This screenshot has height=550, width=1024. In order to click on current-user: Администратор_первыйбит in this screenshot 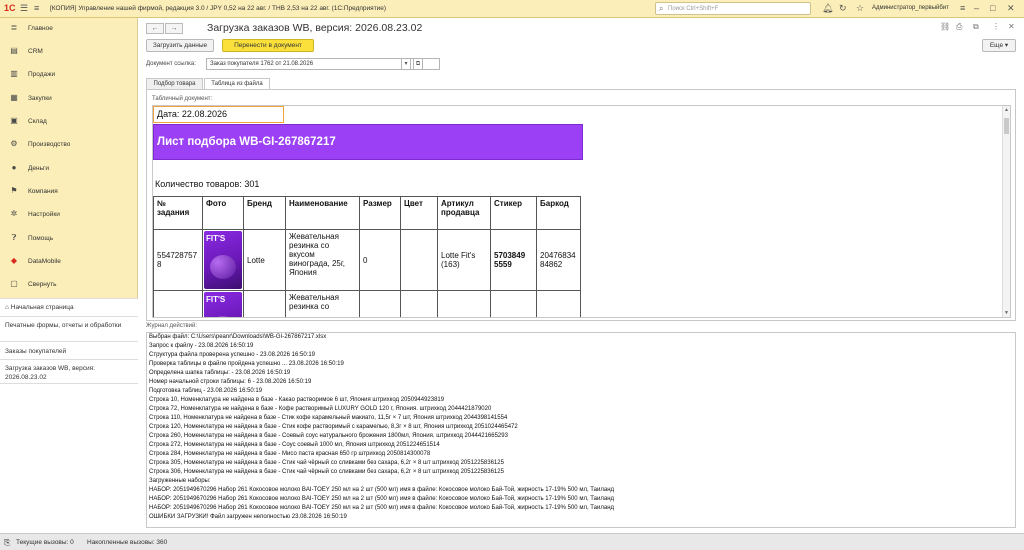, I will do `click(910, 8)`.